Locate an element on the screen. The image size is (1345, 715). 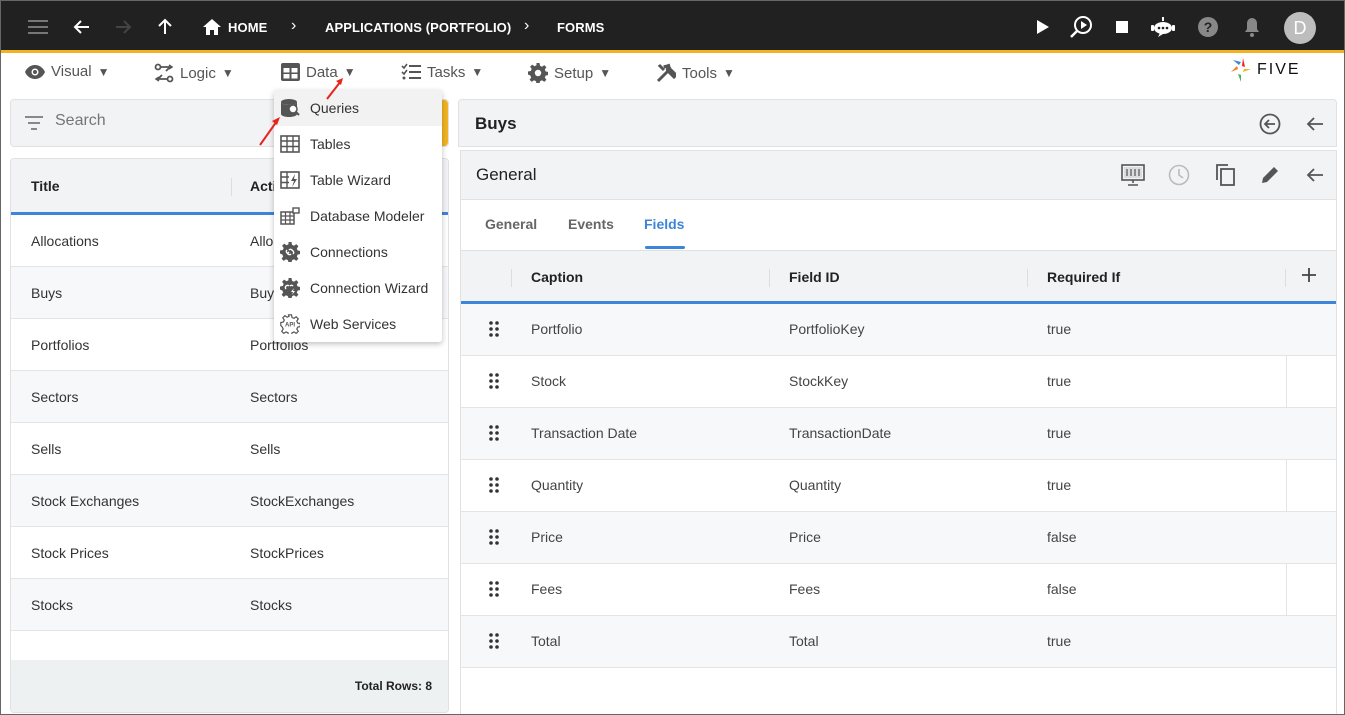
forward-icon is located at coordinates (123, 27).